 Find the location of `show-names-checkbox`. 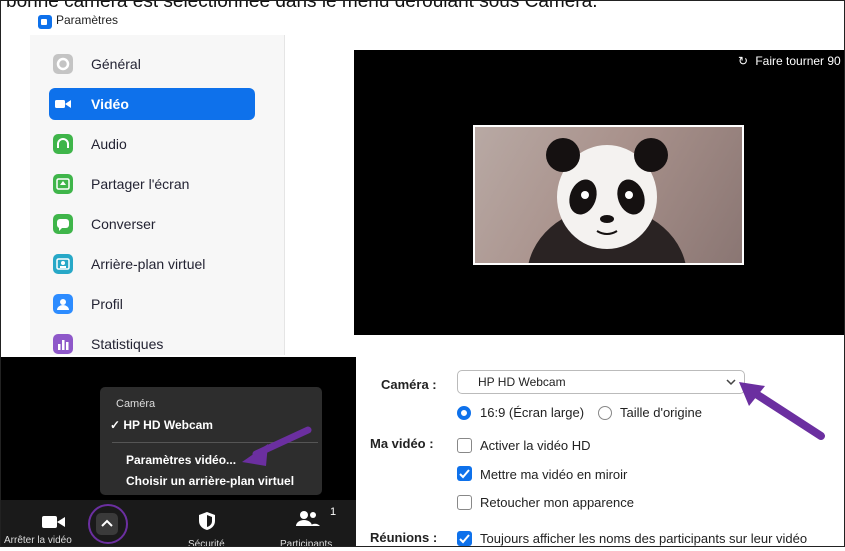

show-names-checkbox is located at coordinates (464, 538).